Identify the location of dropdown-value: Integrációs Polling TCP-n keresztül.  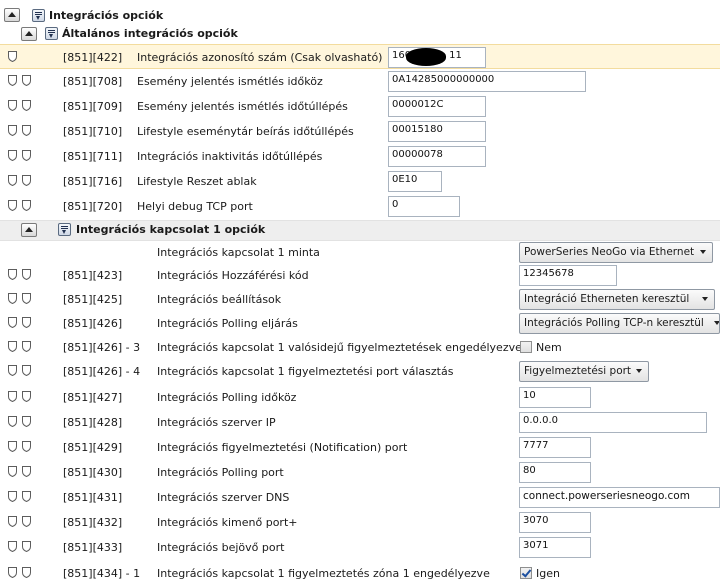
(614, 323).